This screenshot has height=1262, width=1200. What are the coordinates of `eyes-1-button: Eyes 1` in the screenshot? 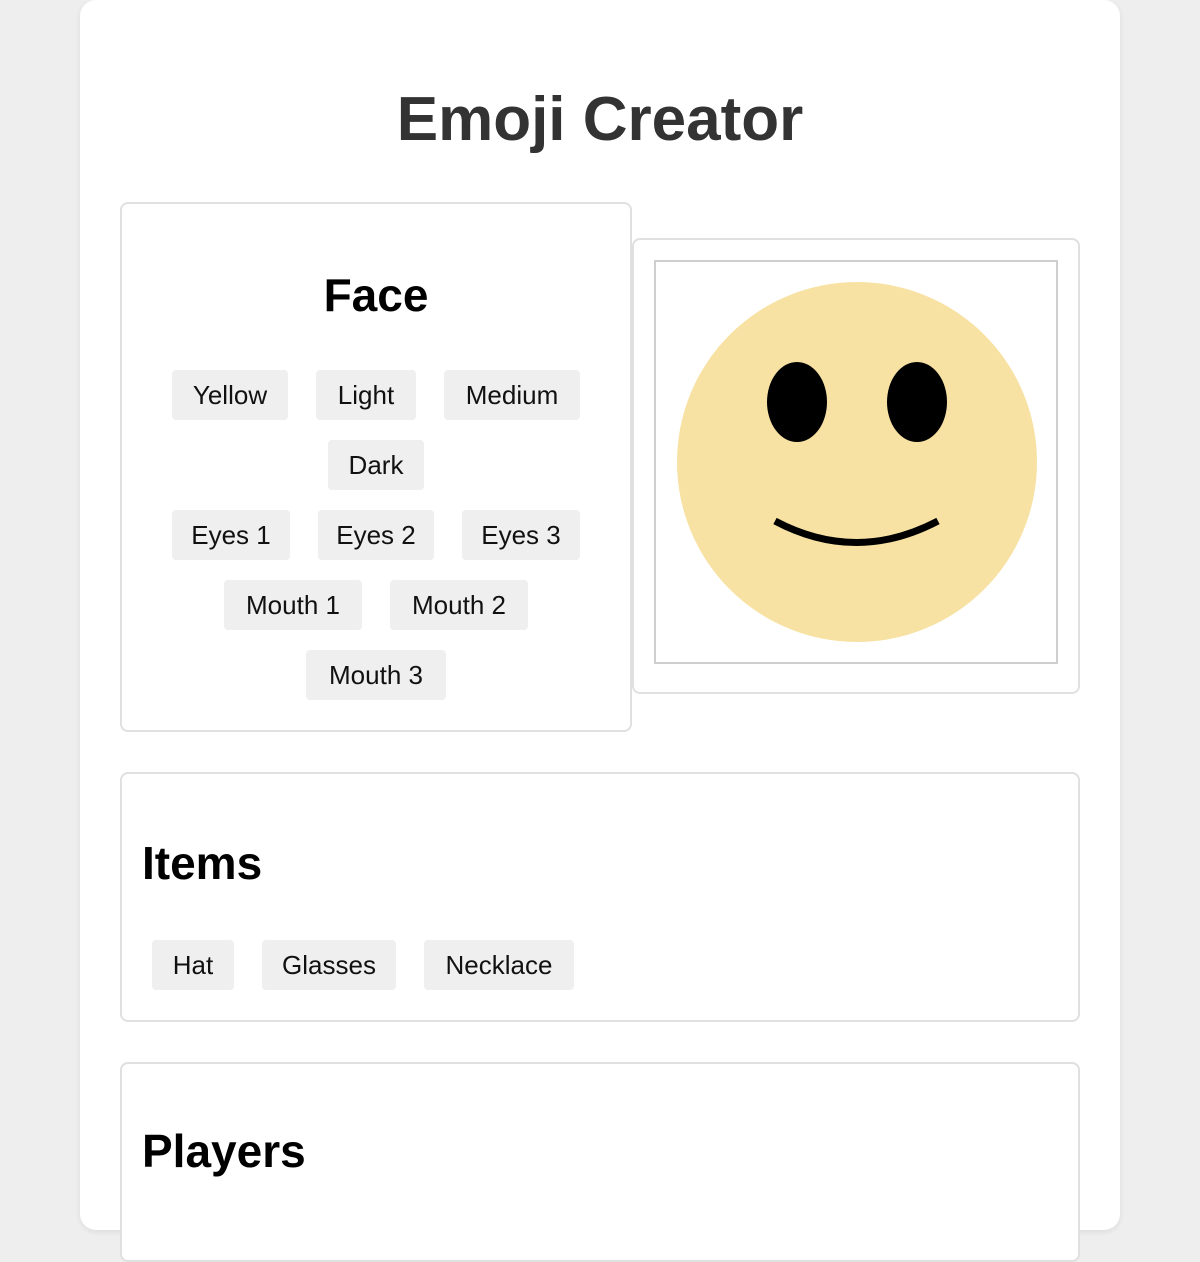 It's located at (231, 535).